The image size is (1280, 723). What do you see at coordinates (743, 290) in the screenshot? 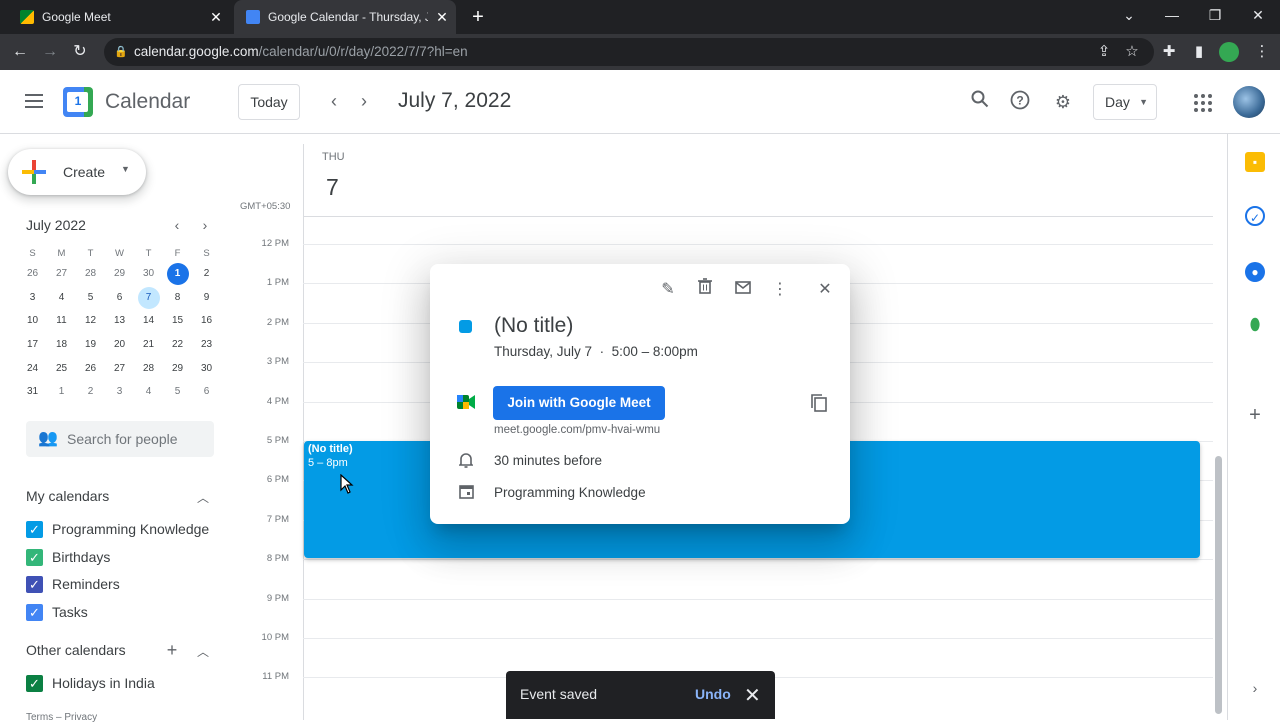
I see `email-envelope-icon` at bounding box center [743, 290].